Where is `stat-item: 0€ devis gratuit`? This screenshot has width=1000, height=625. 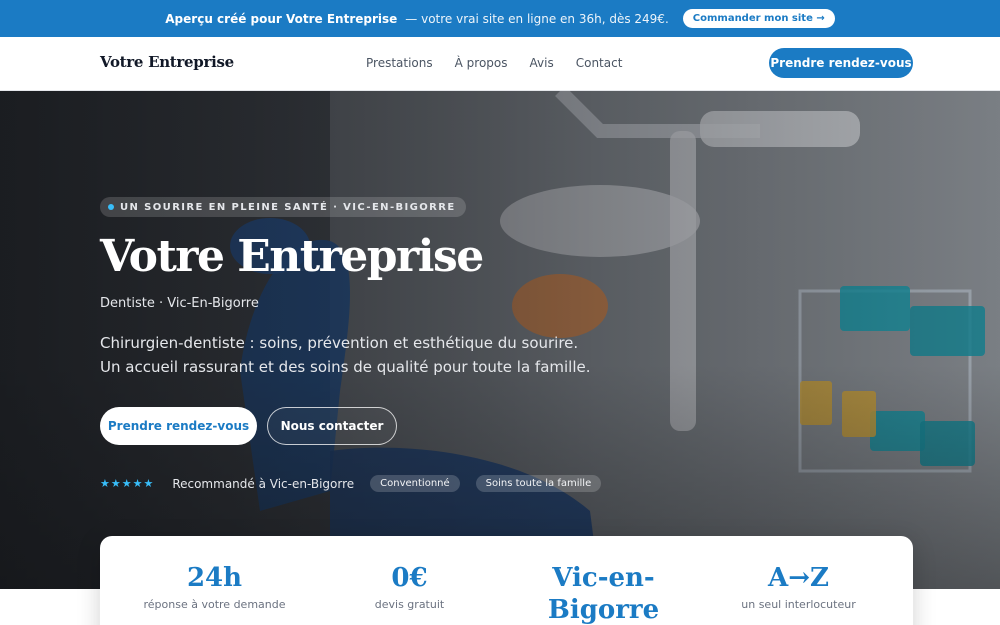 stat-item: 0€ devis gratuit is located at coordinates (409, 586).